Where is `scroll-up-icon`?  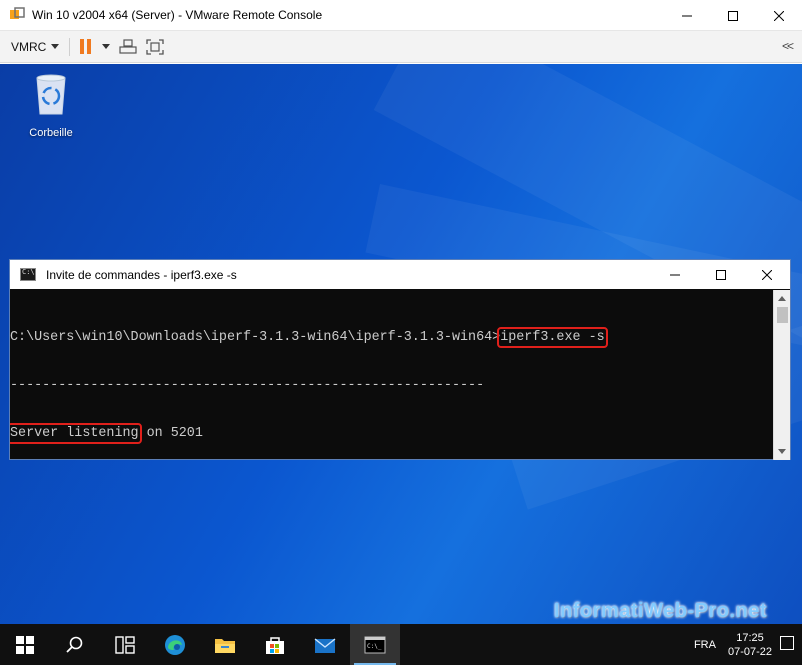 scroll-up-icon is located at coordinates (782, 298).